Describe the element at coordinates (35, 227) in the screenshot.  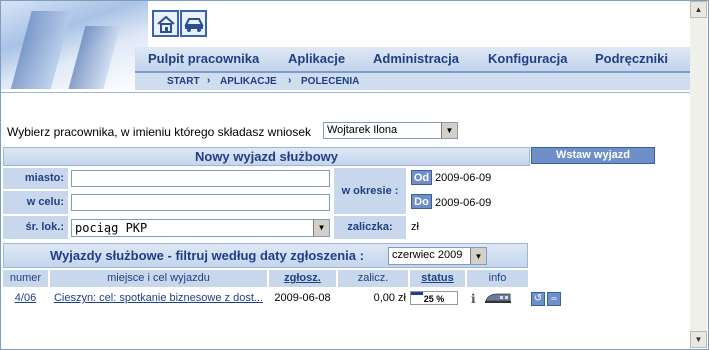
I see `transport-label: śr. lok.:` at that location.